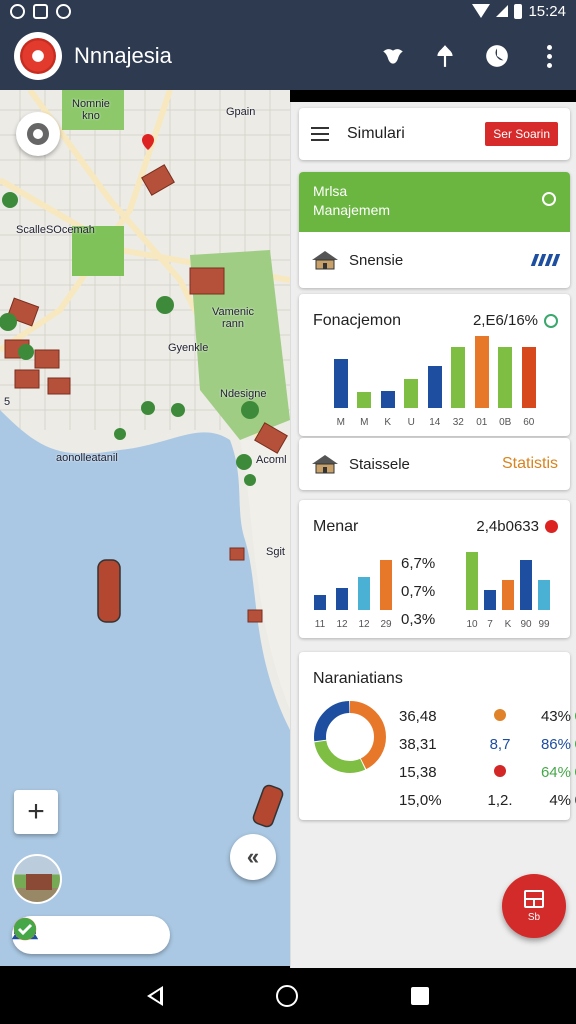  What do you see at coordinates (55, 230) in the screenshot?
I see `map-label-scaile: ScalleSOcemah` at bounding box center [55, 230].